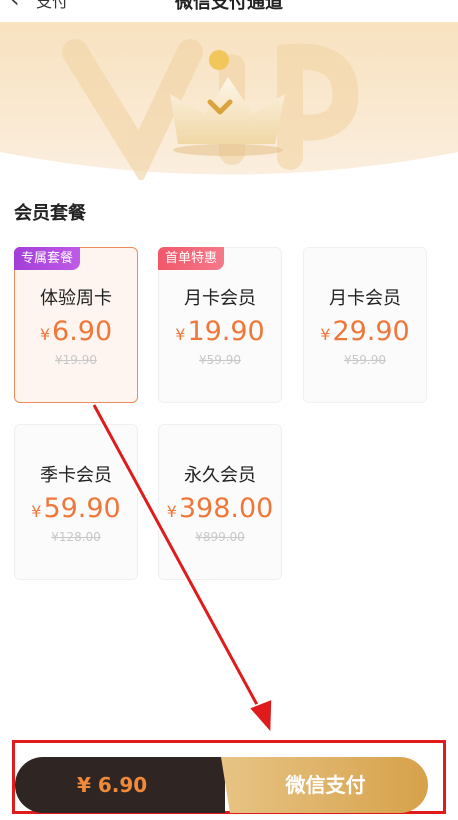 The height and width of the screenshot is (820, 458). I want to click on plan-name: 永久会员, so click(220, 475).